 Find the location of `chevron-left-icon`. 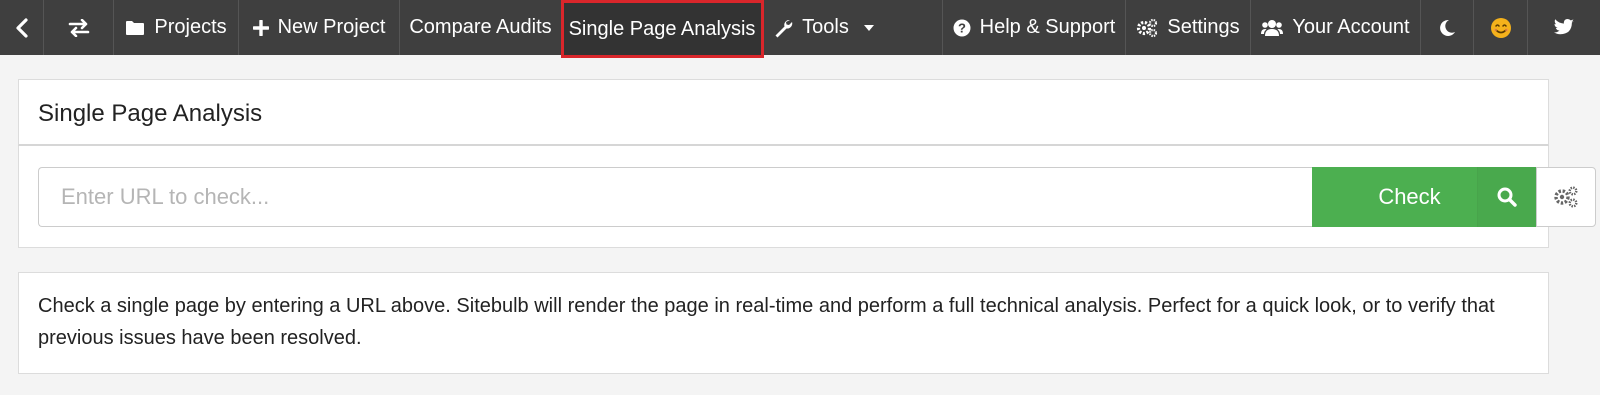

chevron-left-icon is located at coordinates (22, 27).